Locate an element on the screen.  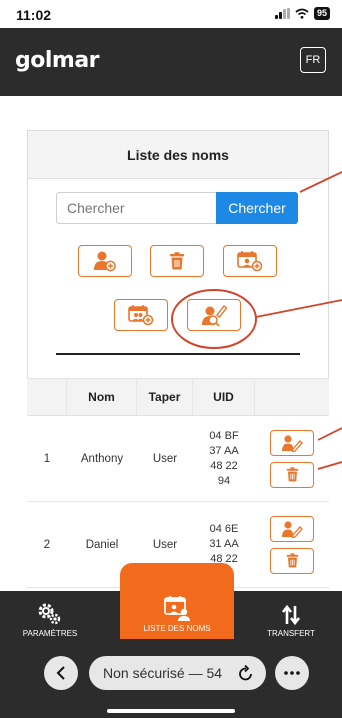
table-header-row: Nom Taper UID is located at coordinates (178, 397).